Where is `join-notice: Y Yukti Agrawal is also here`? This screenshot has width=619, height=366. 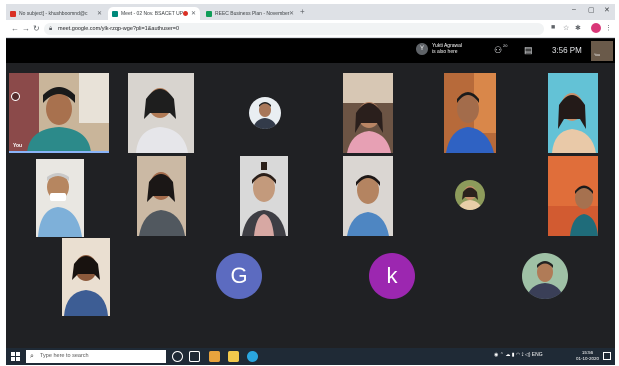
join-notice: Y Yukti Agrawal is also here is located at coordinates (444, 49).